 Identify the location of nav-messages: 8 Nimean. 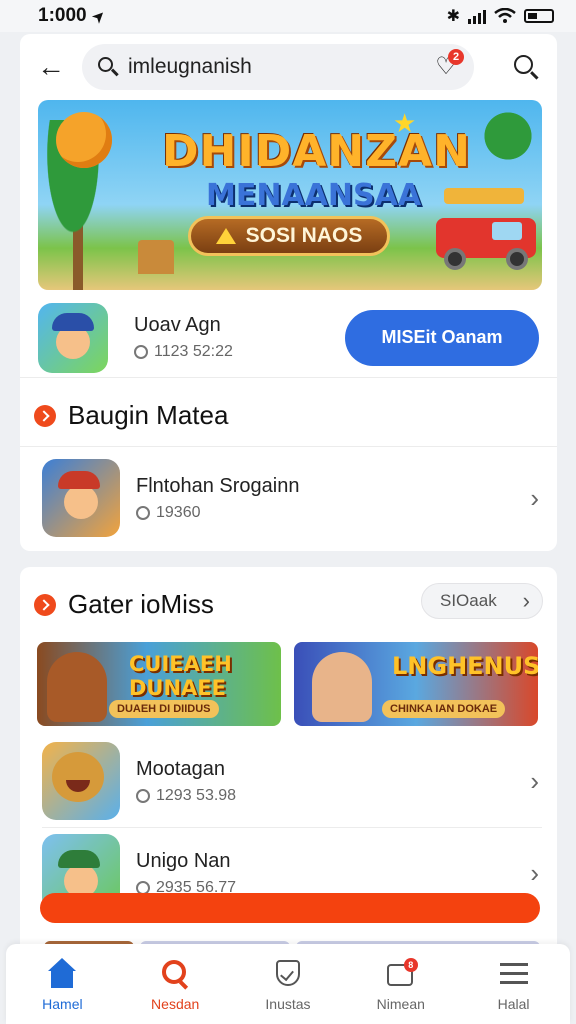
(401, 985).